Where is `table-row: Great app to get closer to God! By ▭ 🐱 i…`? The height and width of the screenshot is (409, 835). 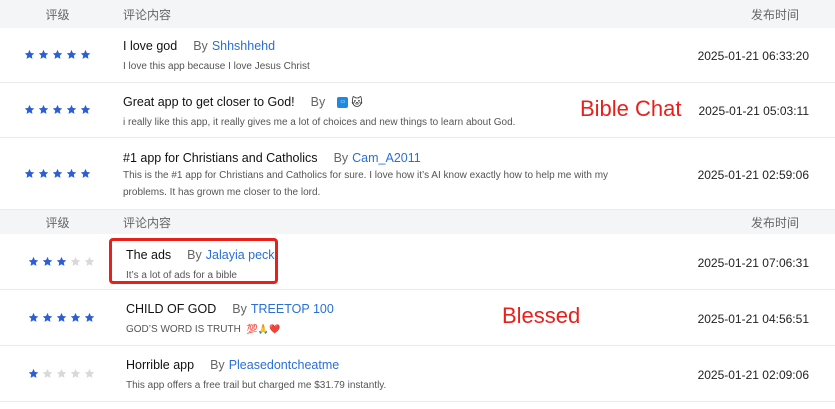 table-row: Great app to get closer to God! By ▭ 🐱 i… is located at coordinates (417, 110).